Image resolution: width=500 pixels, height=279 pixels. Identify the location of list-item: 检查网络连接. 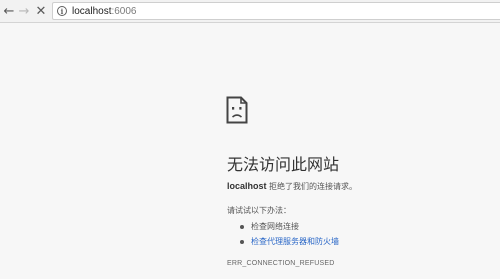
(289, 226).